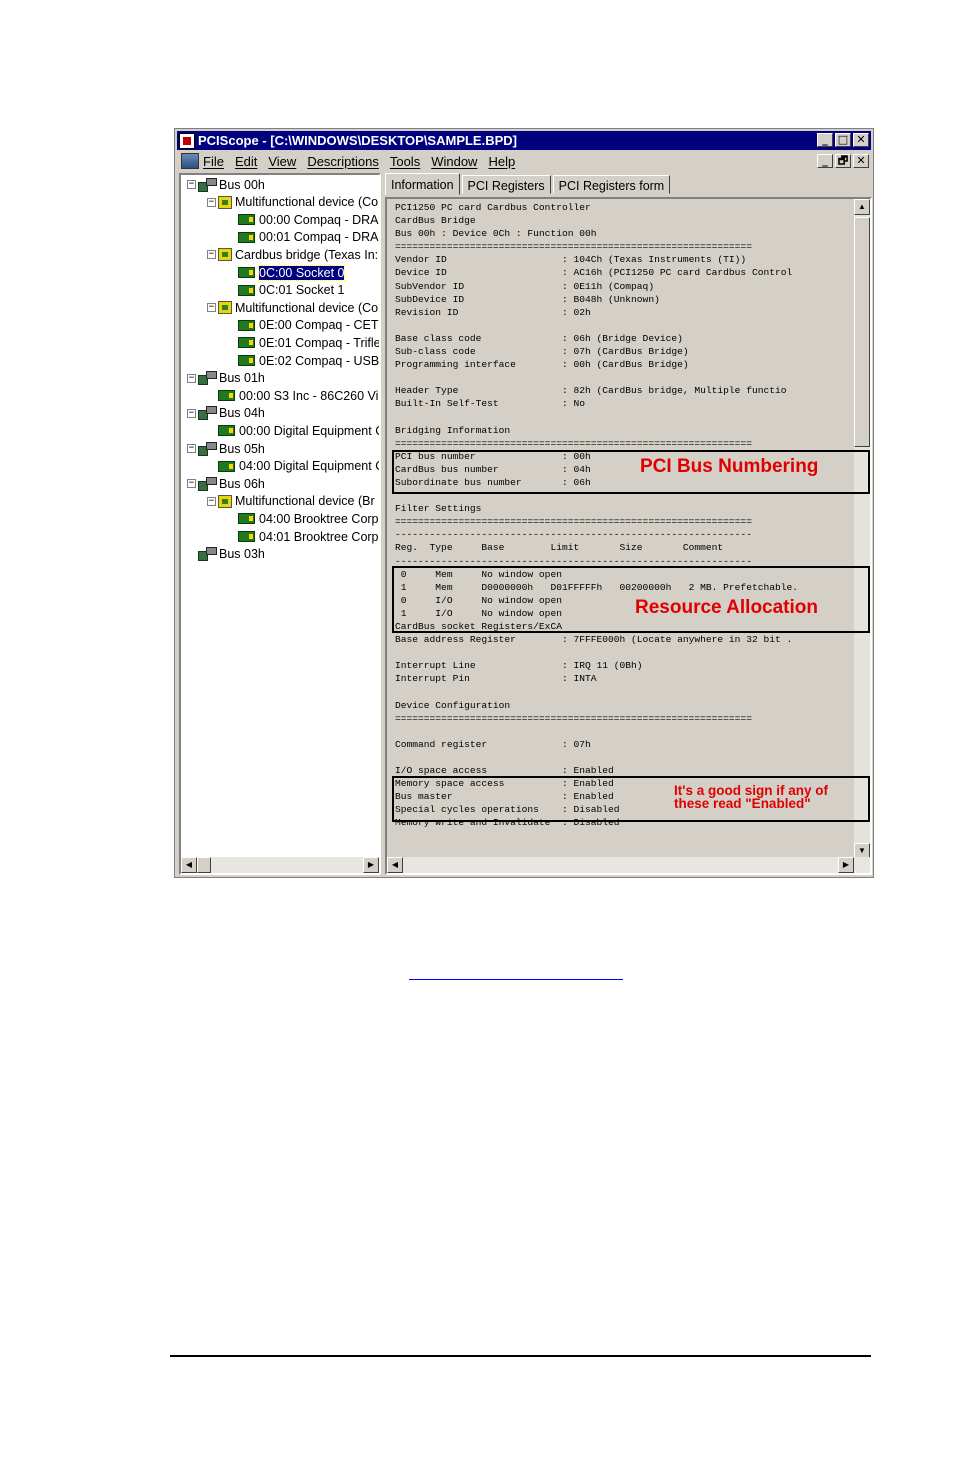 The height and width of the screenshot is (1474, 954). What do you see at coordinates (862, 207) in the screenshot?
I see `scroll-up-button: ▲` at bounding box center [862, 207].